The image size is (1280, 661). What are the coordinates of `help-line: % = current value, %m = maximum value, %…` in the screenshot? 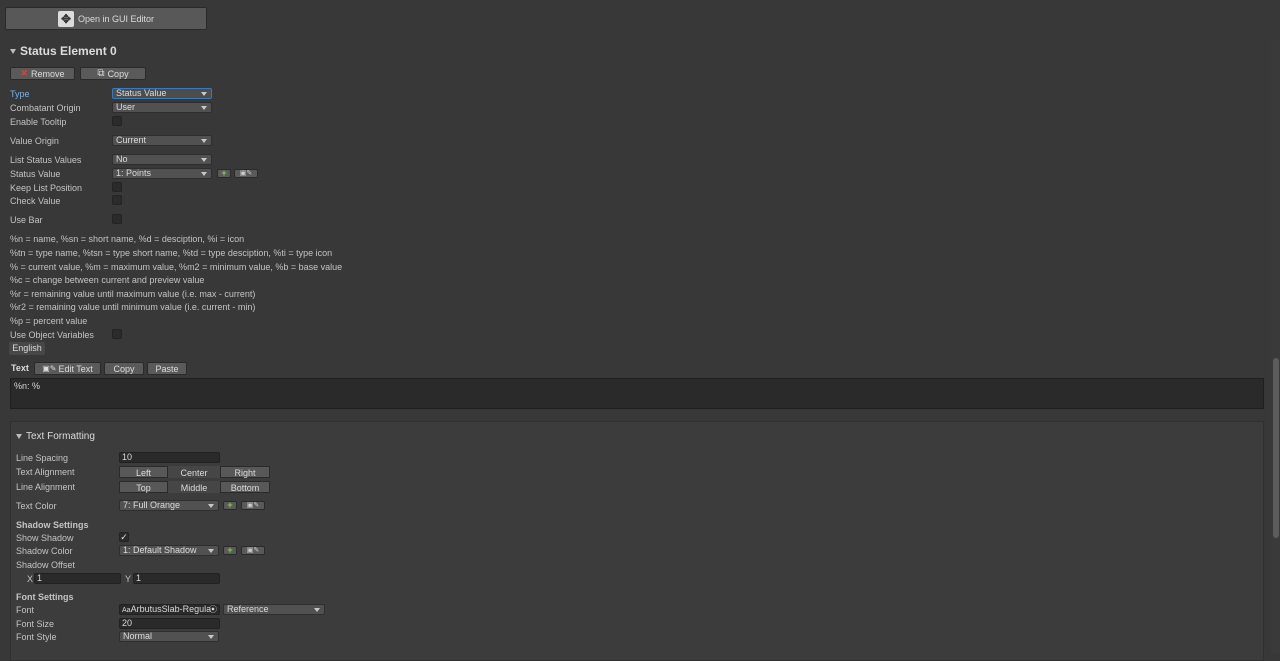 It's located at (176, 267).